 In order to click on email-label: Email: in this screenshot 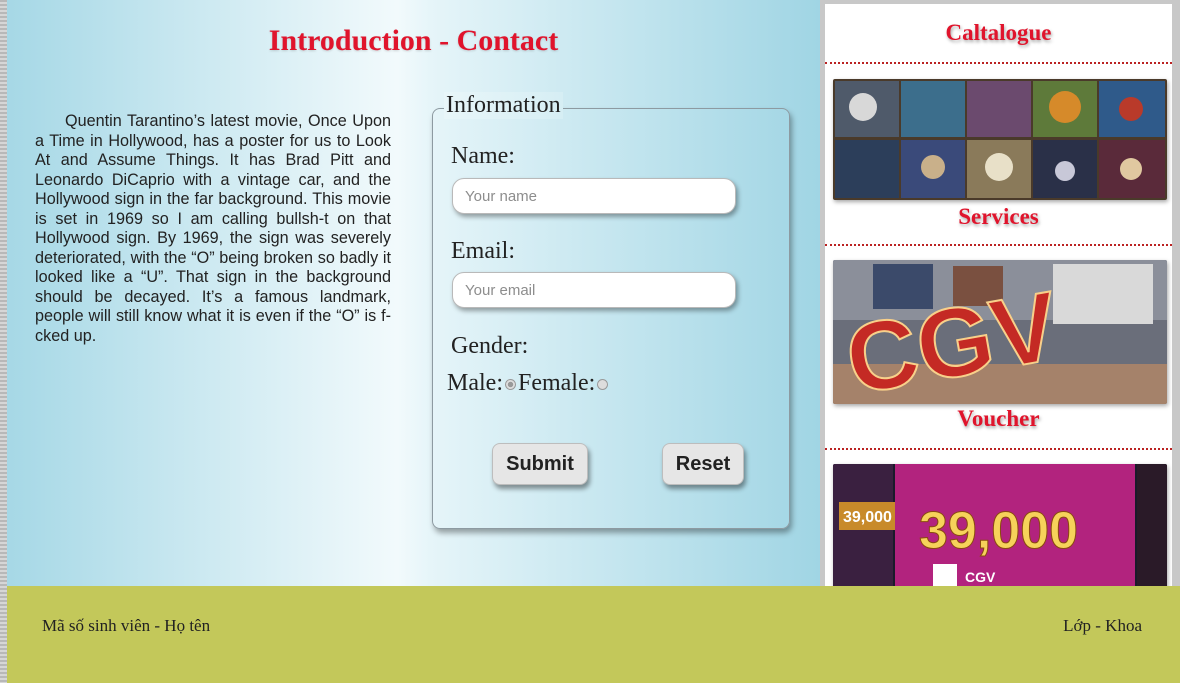, I will do `click(483, 251)`.